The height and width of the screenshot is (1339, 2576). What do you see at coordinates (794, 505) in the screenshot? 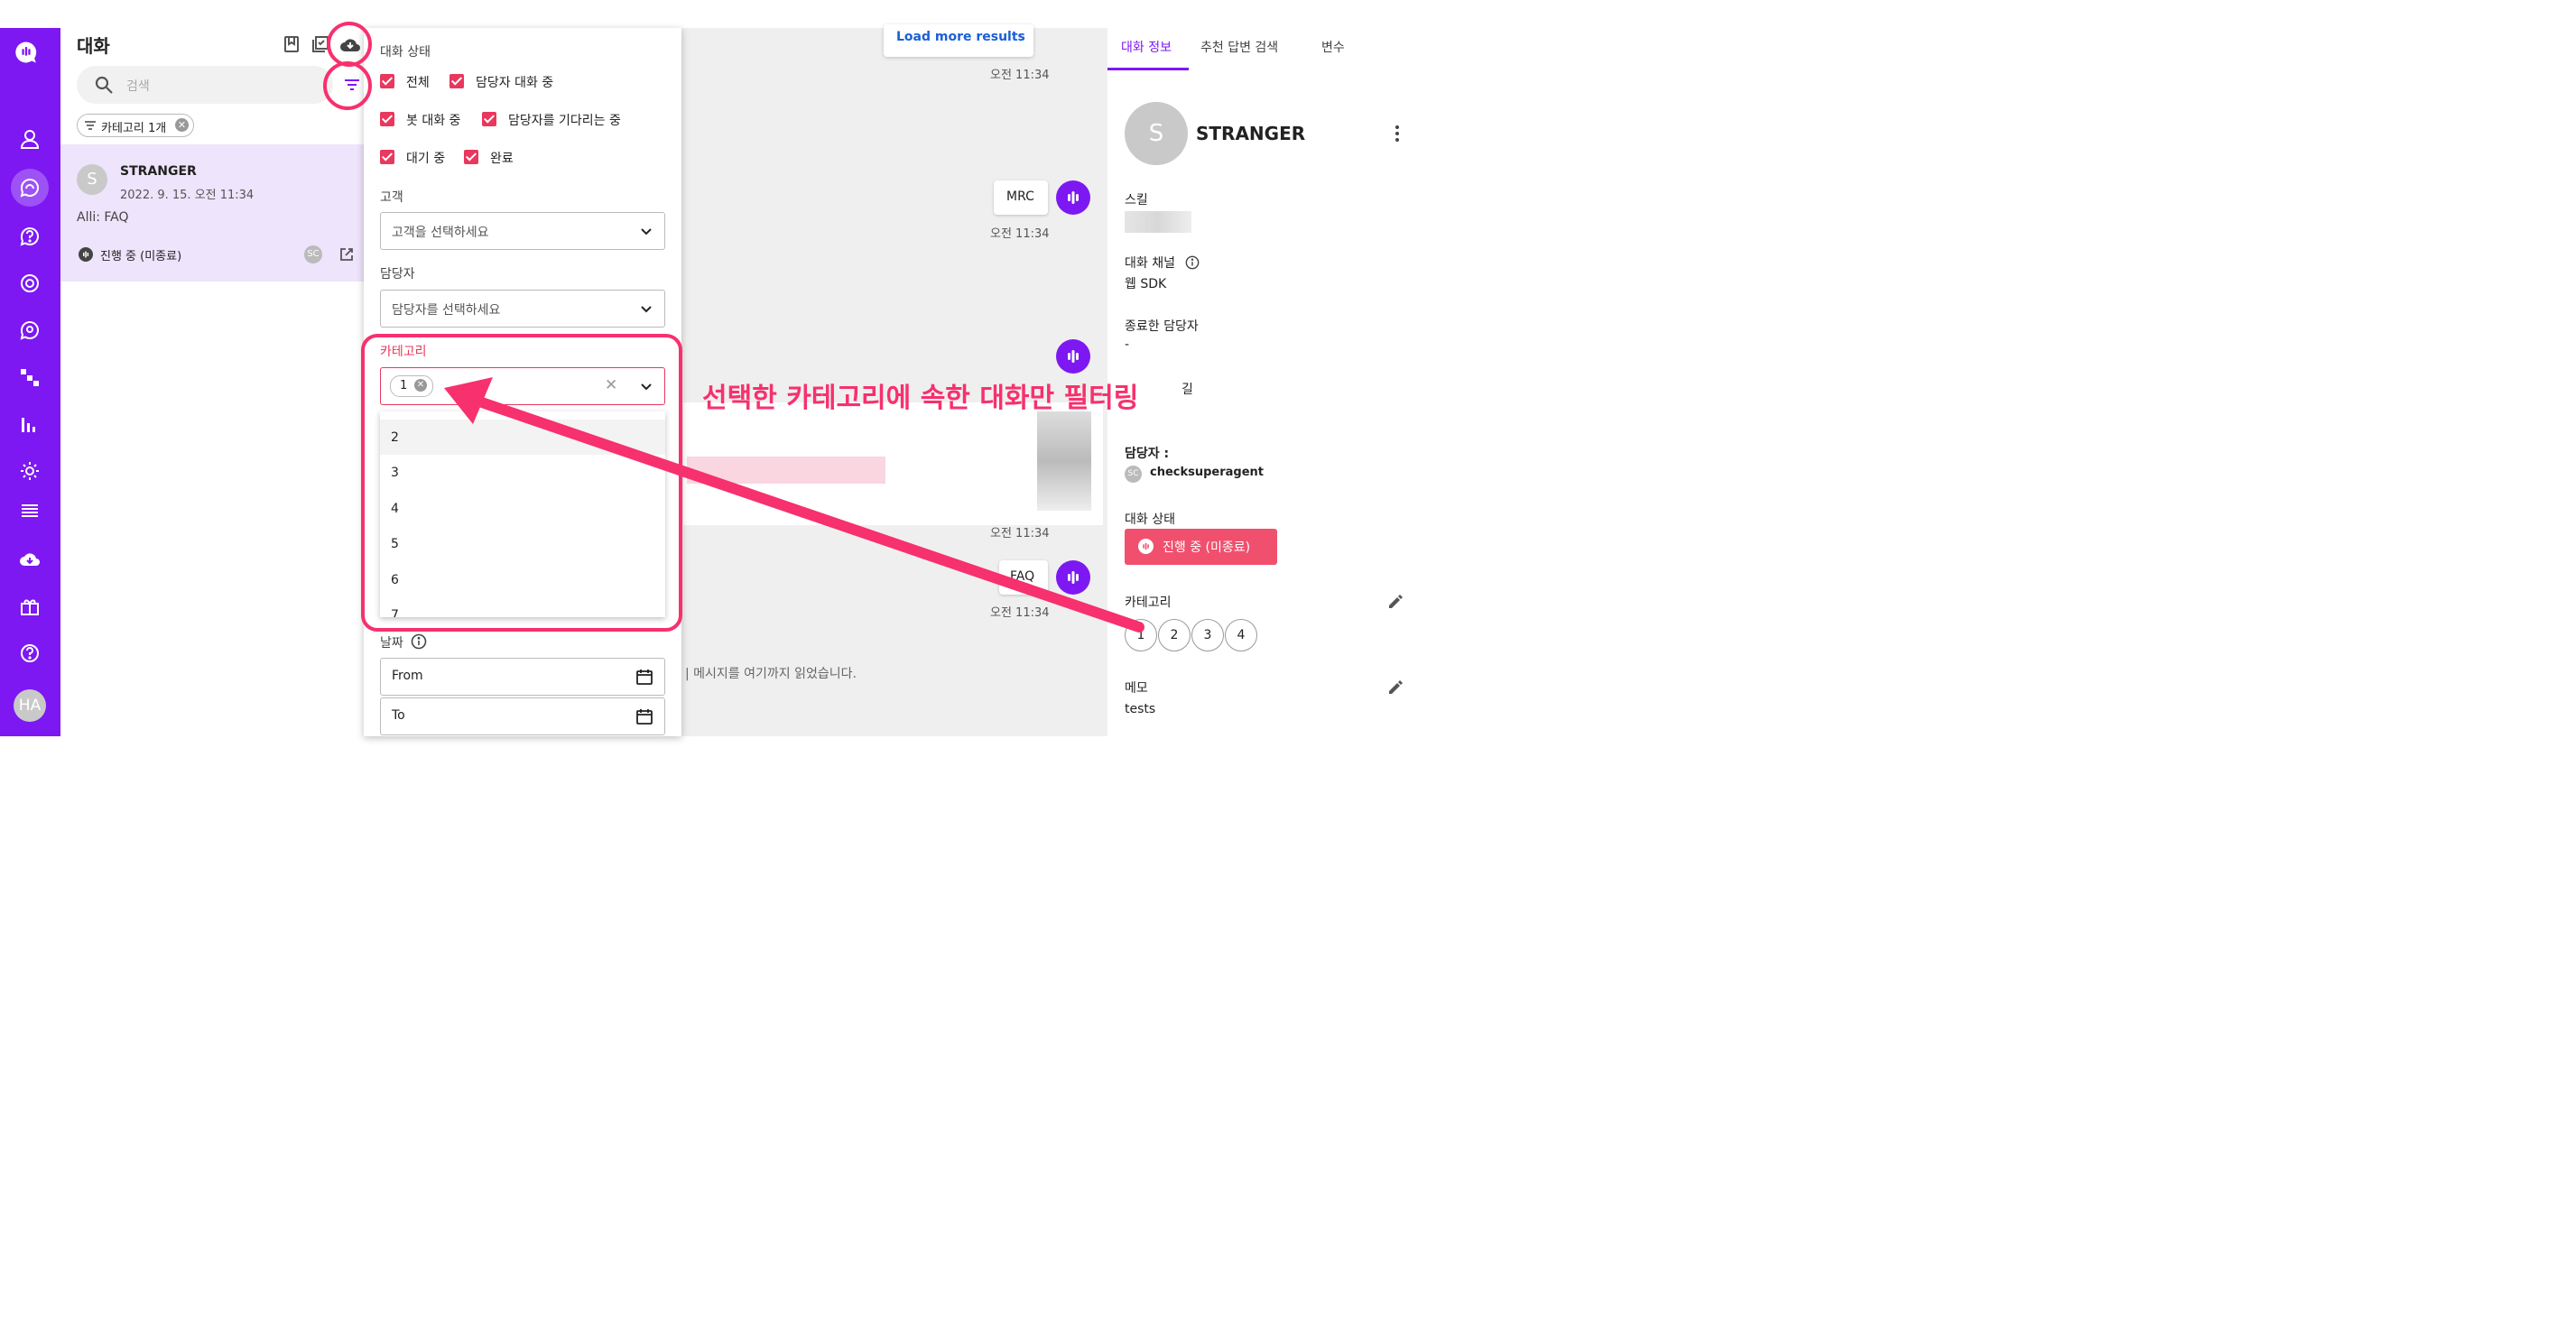
I see `annotation-arrow` at bounding box center [794, 505].